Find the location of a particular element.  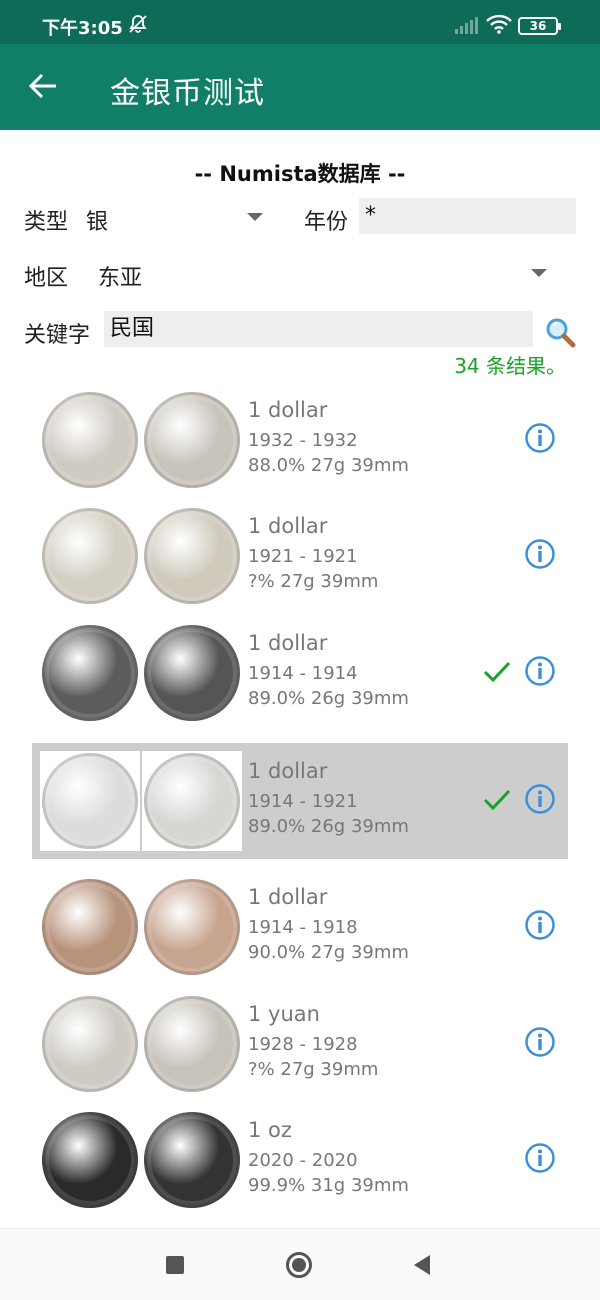

home-button is located at coordinates (299, 1265).